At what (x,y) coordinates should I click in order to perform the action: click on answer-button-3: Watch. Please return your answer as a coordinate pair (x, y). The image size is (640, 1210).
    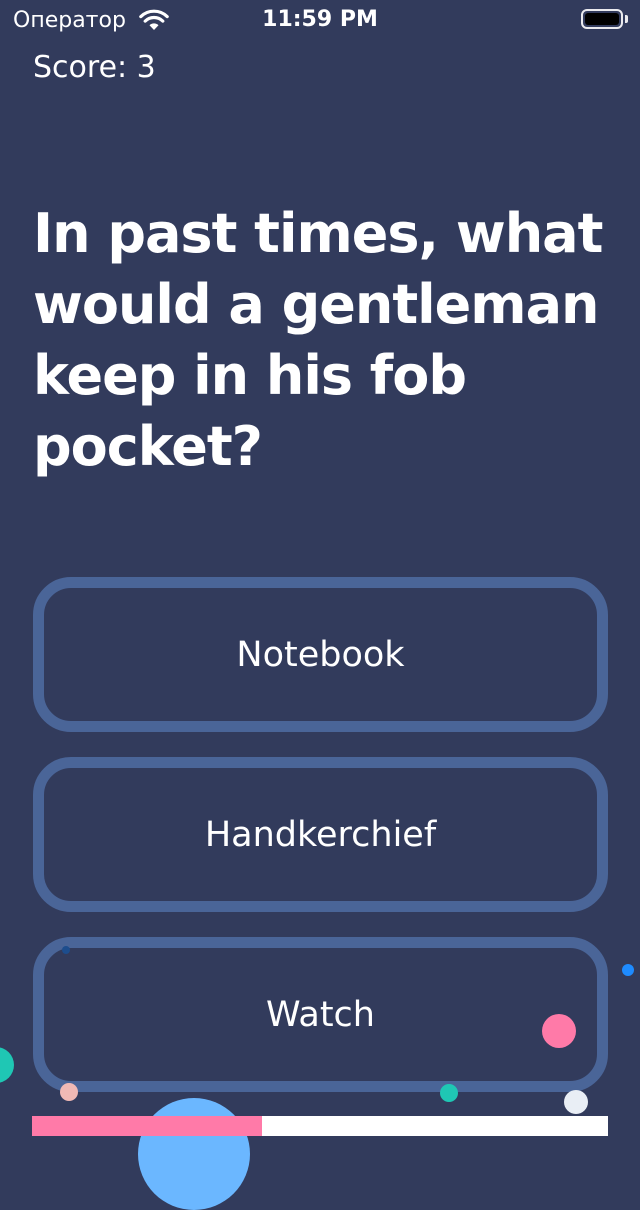
    Looking at the image, I should click on (320, 1014).